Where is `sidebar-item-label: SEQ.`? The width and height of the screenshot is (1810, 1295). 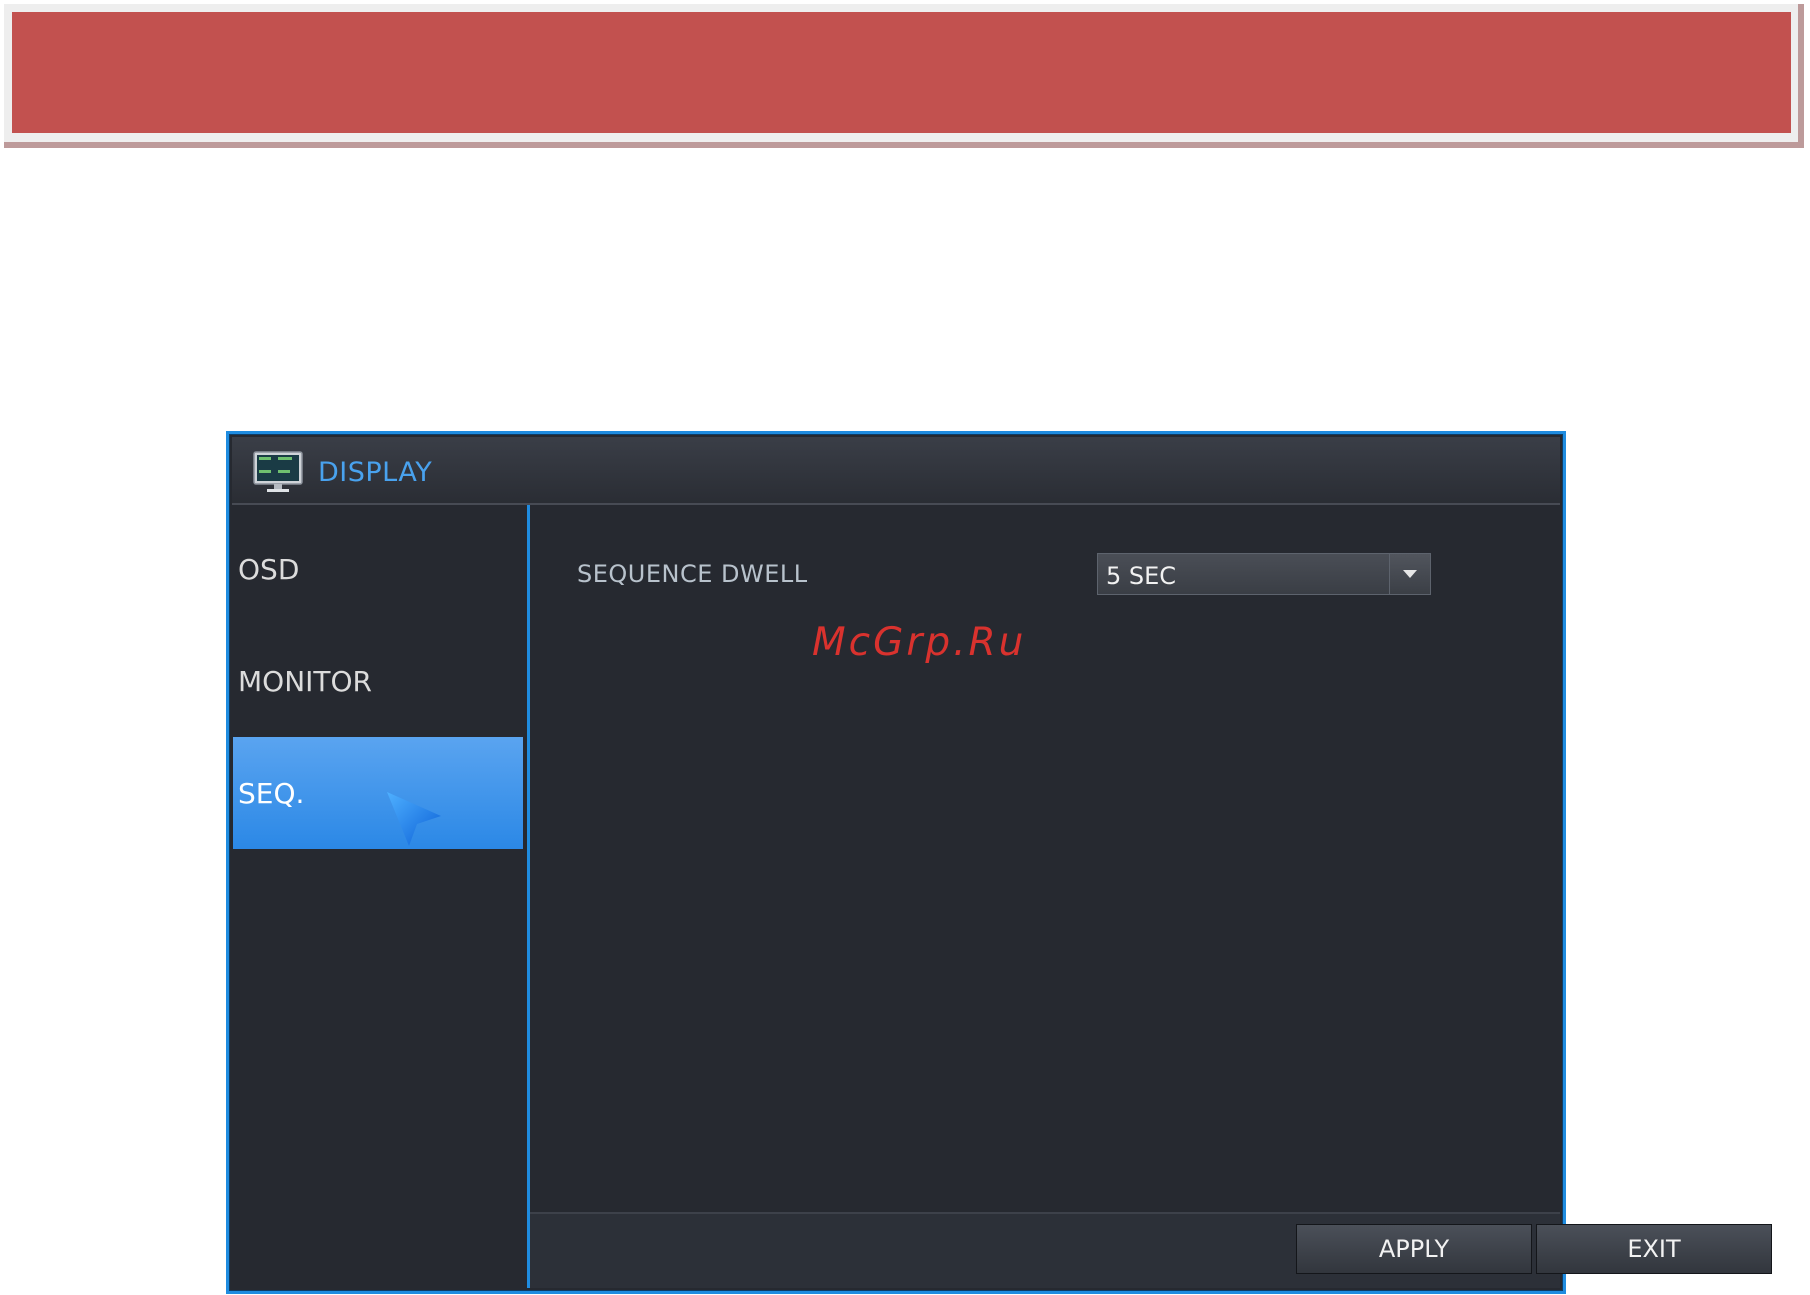
sidebar-item-label: SEQ. is located at coordinates (271, 793).